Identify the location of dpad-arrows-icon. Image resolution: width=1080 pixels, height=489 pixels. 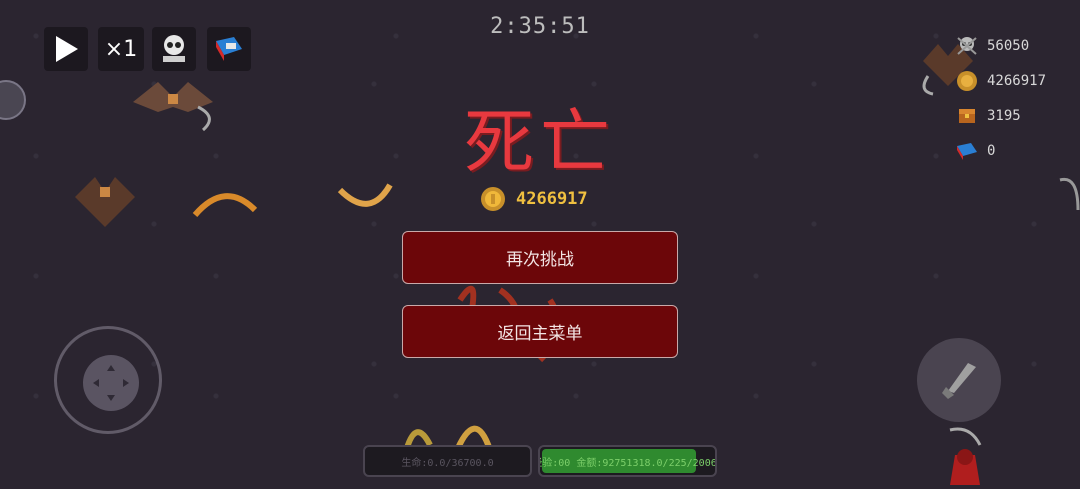
(111, 383).